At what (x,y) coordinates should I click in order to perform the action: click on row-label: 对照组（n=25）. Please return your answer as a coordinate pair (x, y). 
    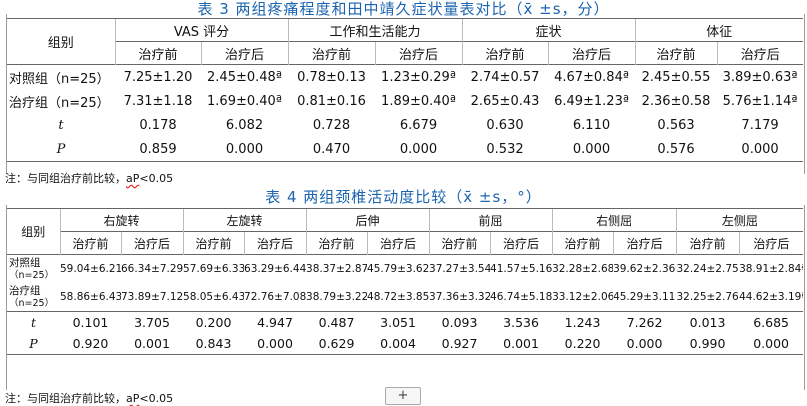
    Looking at the image, I should click on (33, 268).